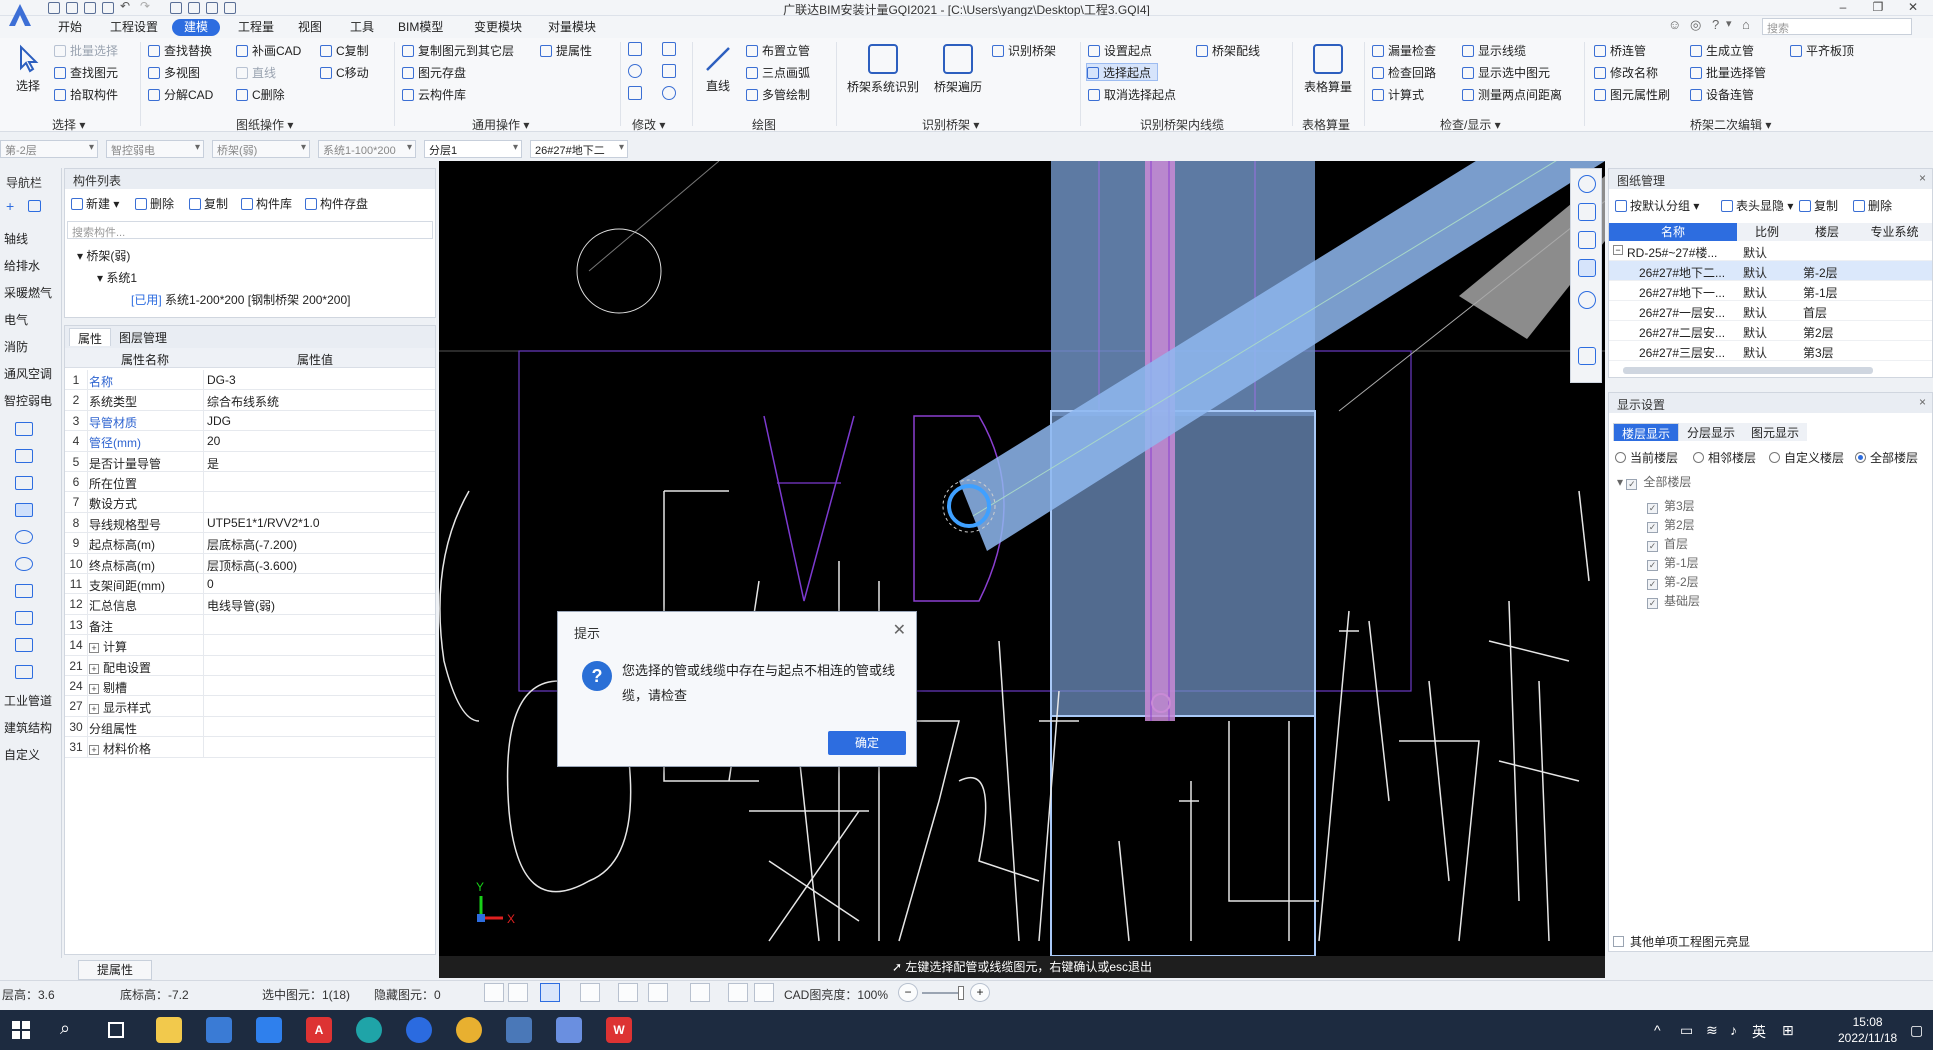  What do you see at coordinates (250, 584) in the screenshot?
I see `property-row: 11 支架间距(mm) 0` at bounding box center [250, 584].